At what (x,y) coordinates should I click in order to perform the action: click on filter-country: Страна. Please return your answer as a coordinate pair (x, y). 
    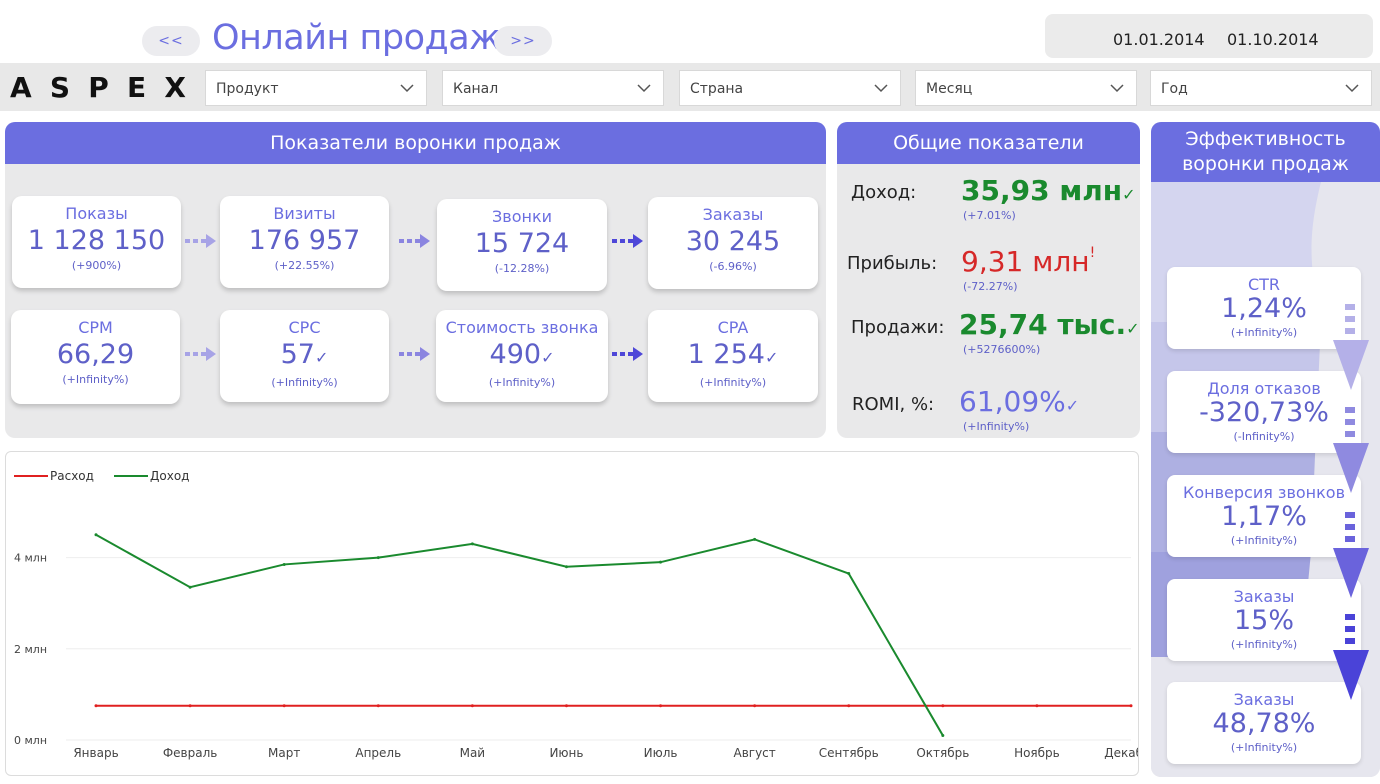
    Looking at the image, I should click on (790, 88).